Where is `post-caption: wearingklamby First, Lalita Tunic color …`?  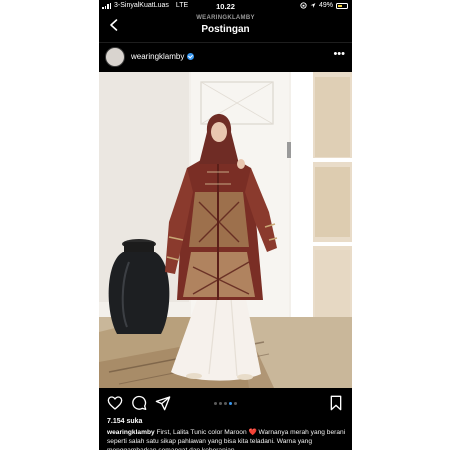
post-caption: wearingklamby First, Lalita Tunic color … is located at coordinates (227, 439).